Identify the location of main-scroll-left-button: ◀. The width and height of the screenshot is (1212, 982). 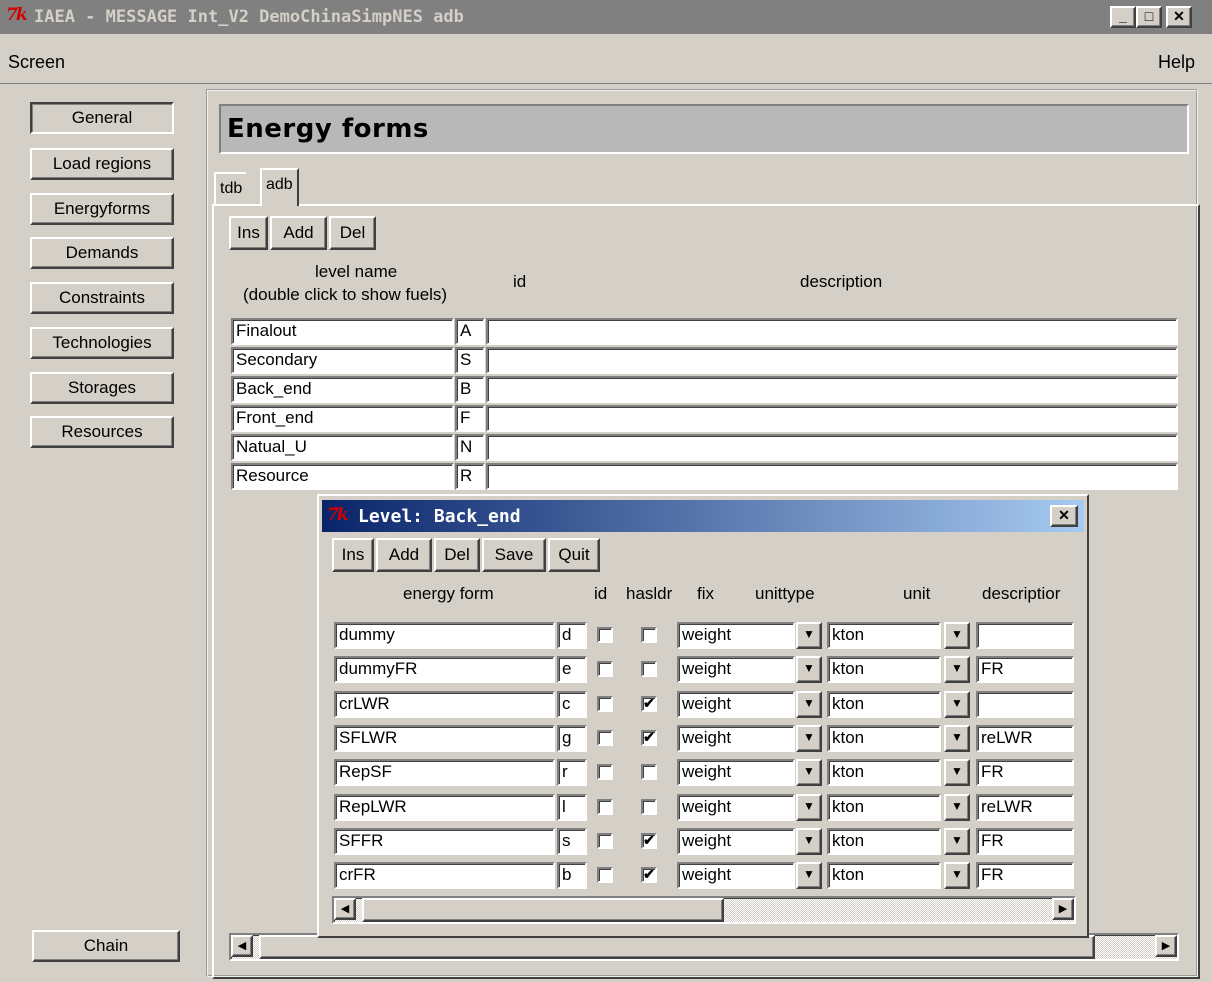
(242, 946).